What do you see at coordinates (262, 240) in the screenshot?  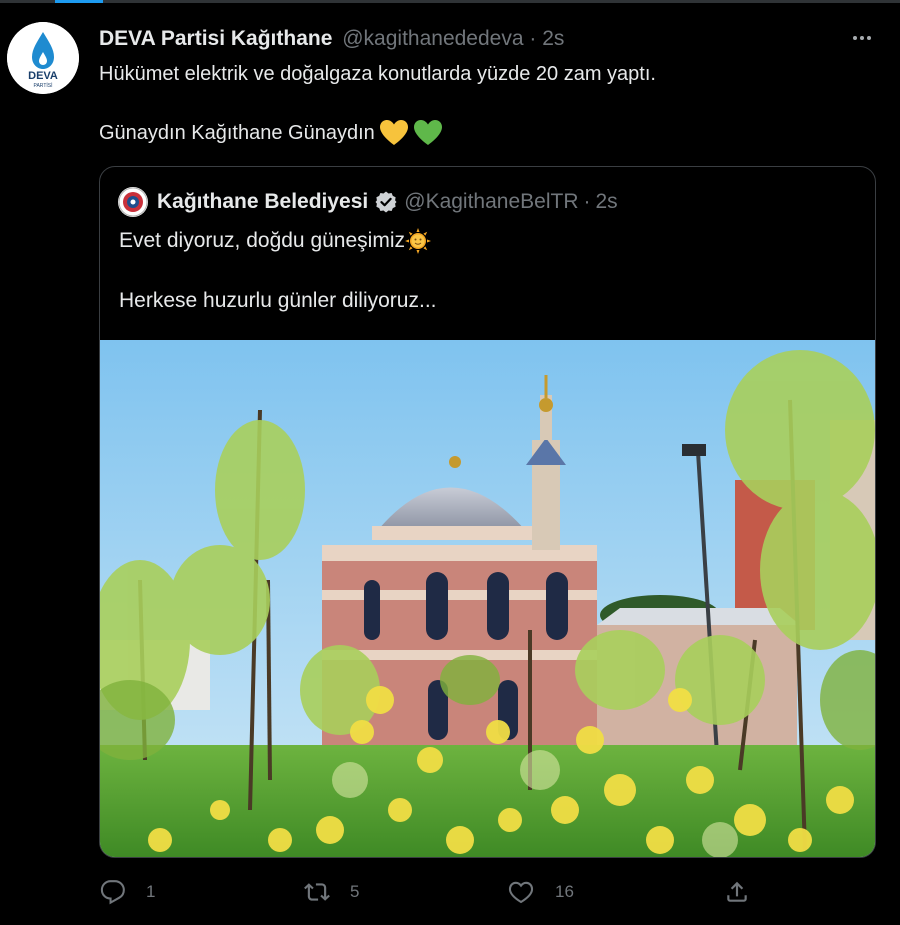 I see `quote-text-line1: Evet diyoruz, doğdu güneşimiz` at bounding box center [262, 240].